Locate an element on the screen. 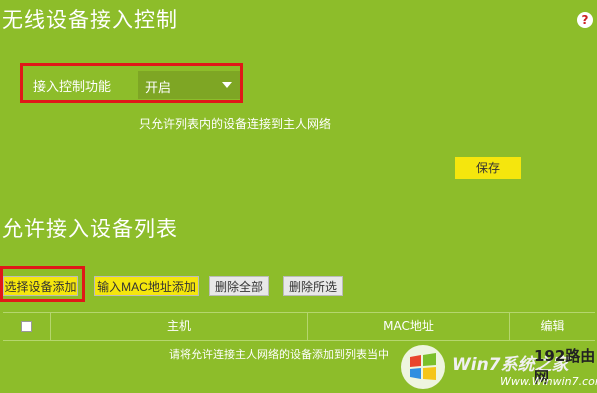 The image size is (597, 393). select-all-checkbox is located at coordinates (26, 326).